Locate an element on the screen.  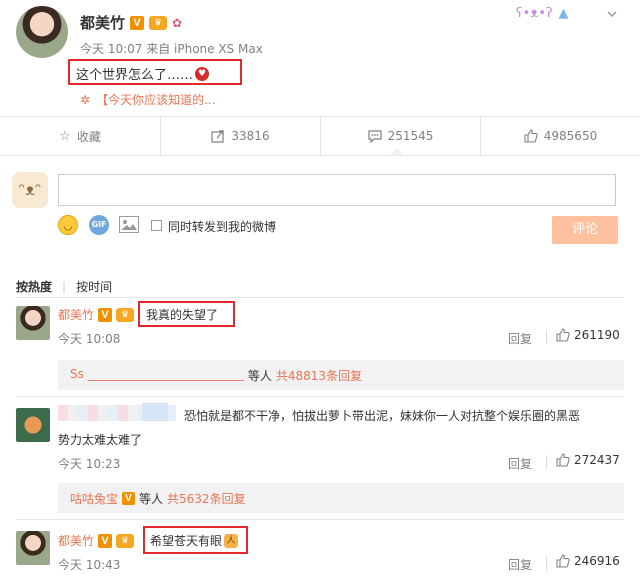
decoration-cards: ʕ•ᴥ•ʔ ▲ is located at coordinates (566, 13).